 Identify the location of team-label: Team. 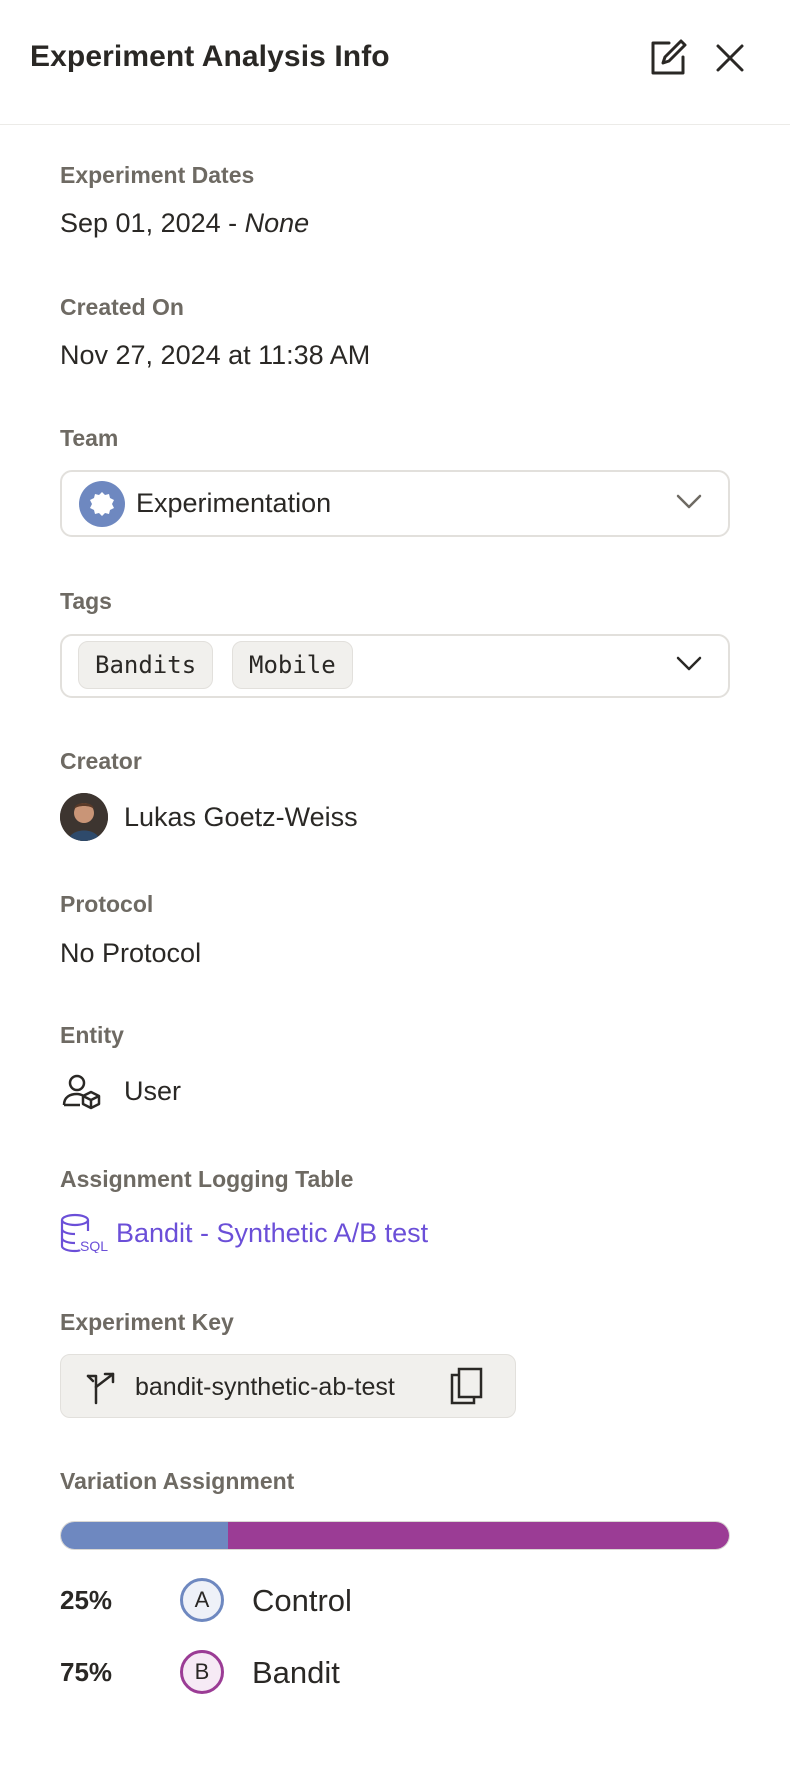
(89, 438).